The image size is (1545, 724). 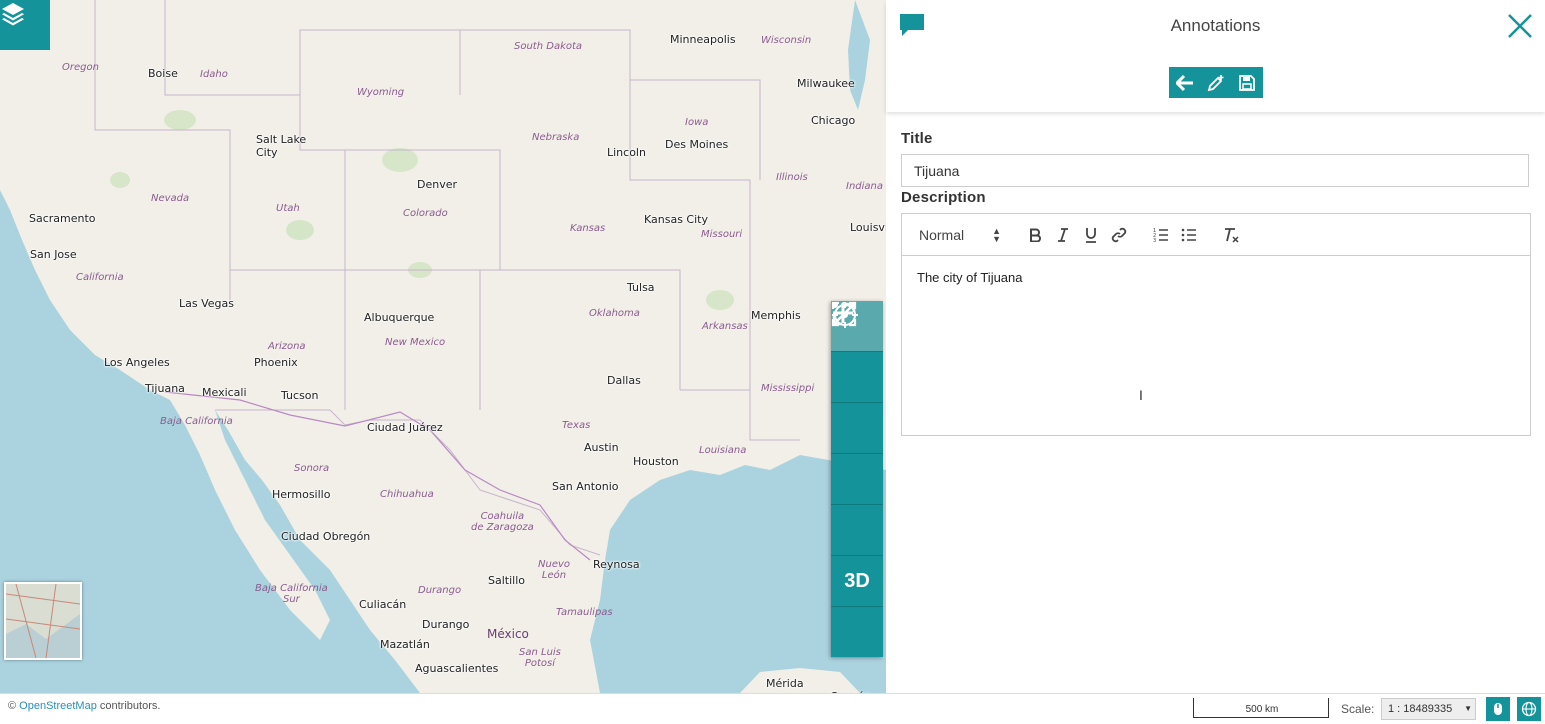 What do you see at coordinates (206, 303) in the screenshot?
I see `city-label-las-vegas: Las Vegas` at bounding box center [206, 303].